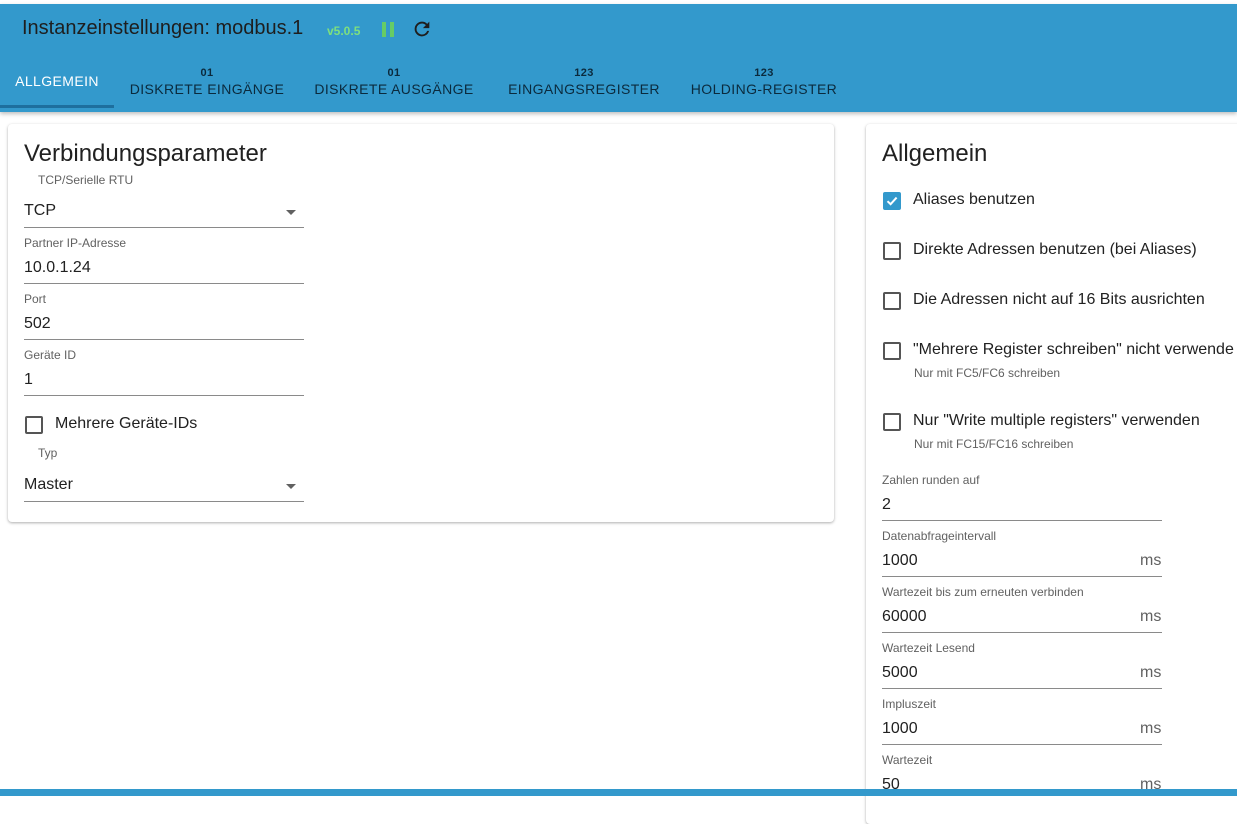  I want to click on tab-holding-register: 123 HOLDING-REGISTER, so click(764, 82).